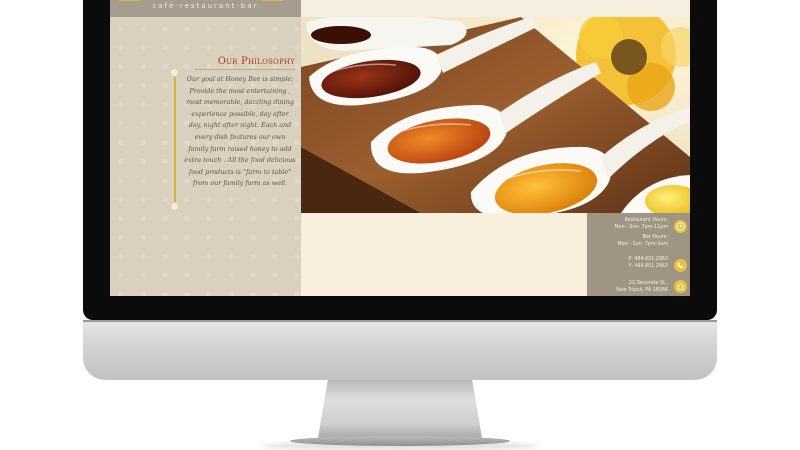 The image size is (800, 450). Describe the element at coordinates (175, 139) in the screenshot. I see `timeline-track` at that location.